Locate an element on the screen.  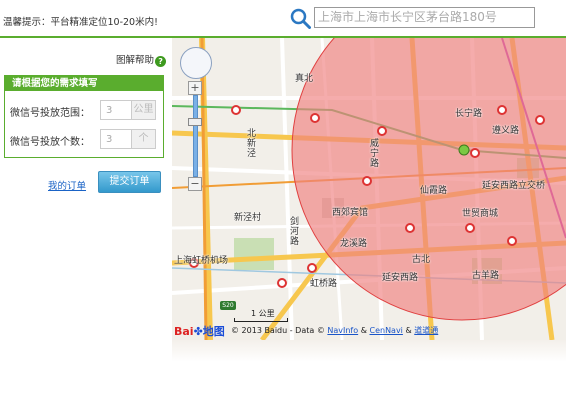
pan-control is located at coordinates (196, 63).